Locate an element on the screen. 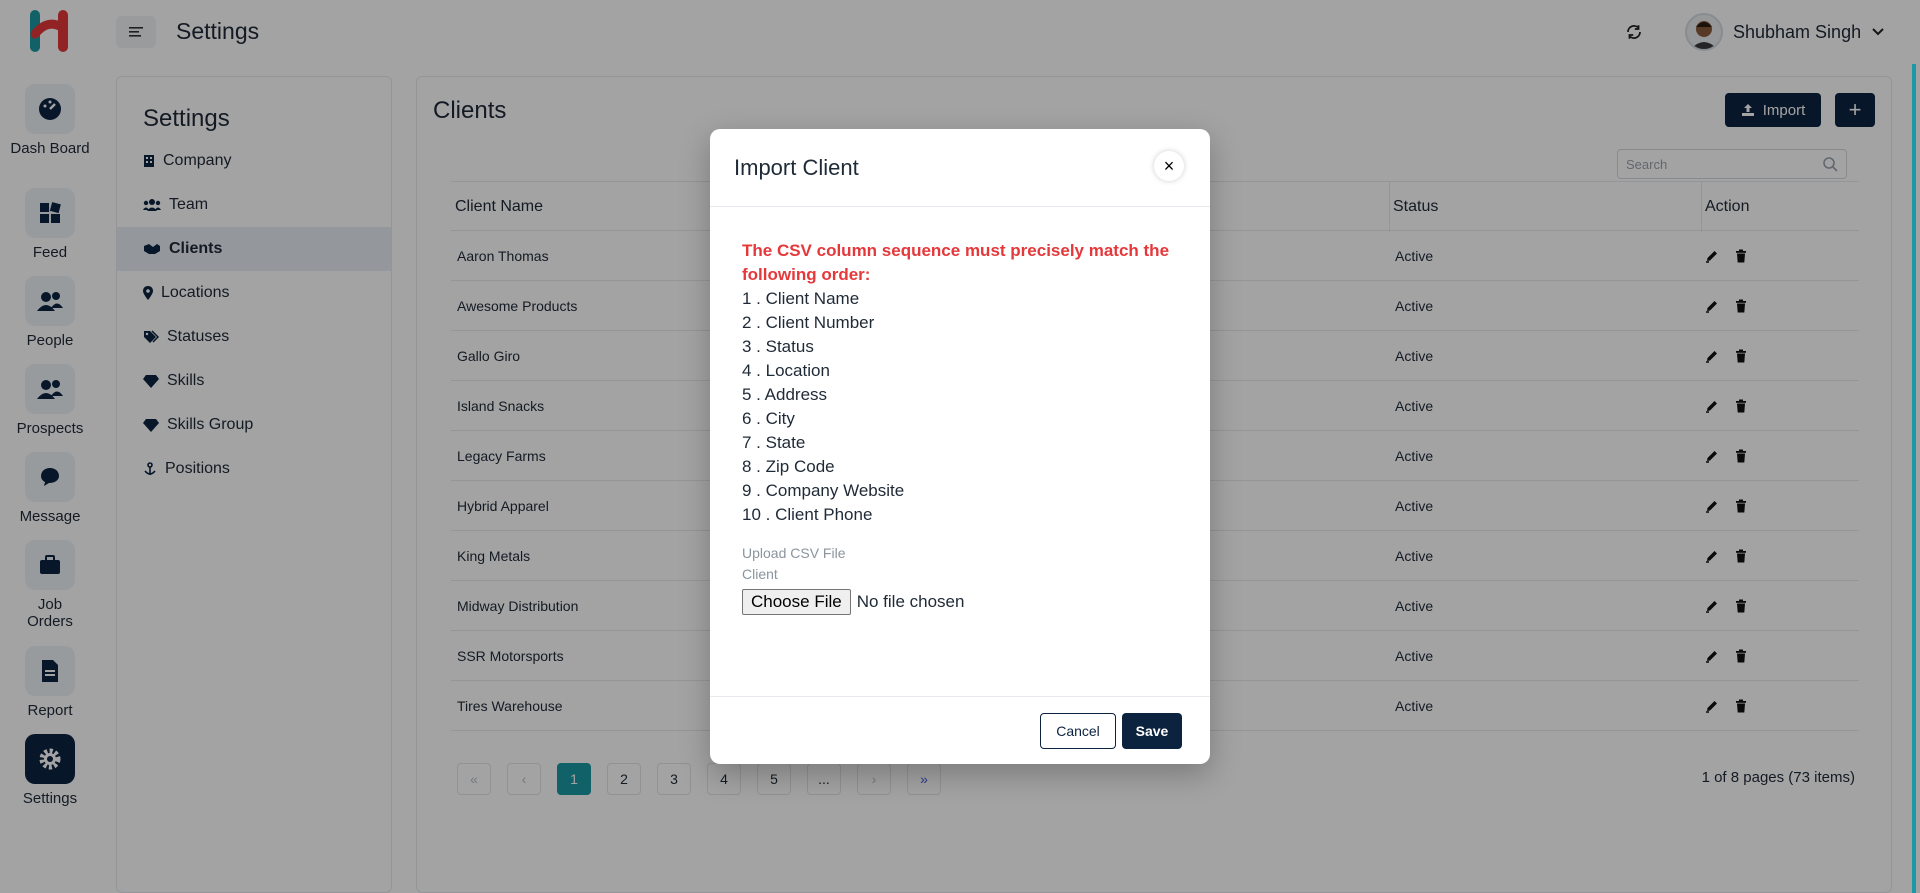  modal-title: Import Client is located at coordinates (796, 167).